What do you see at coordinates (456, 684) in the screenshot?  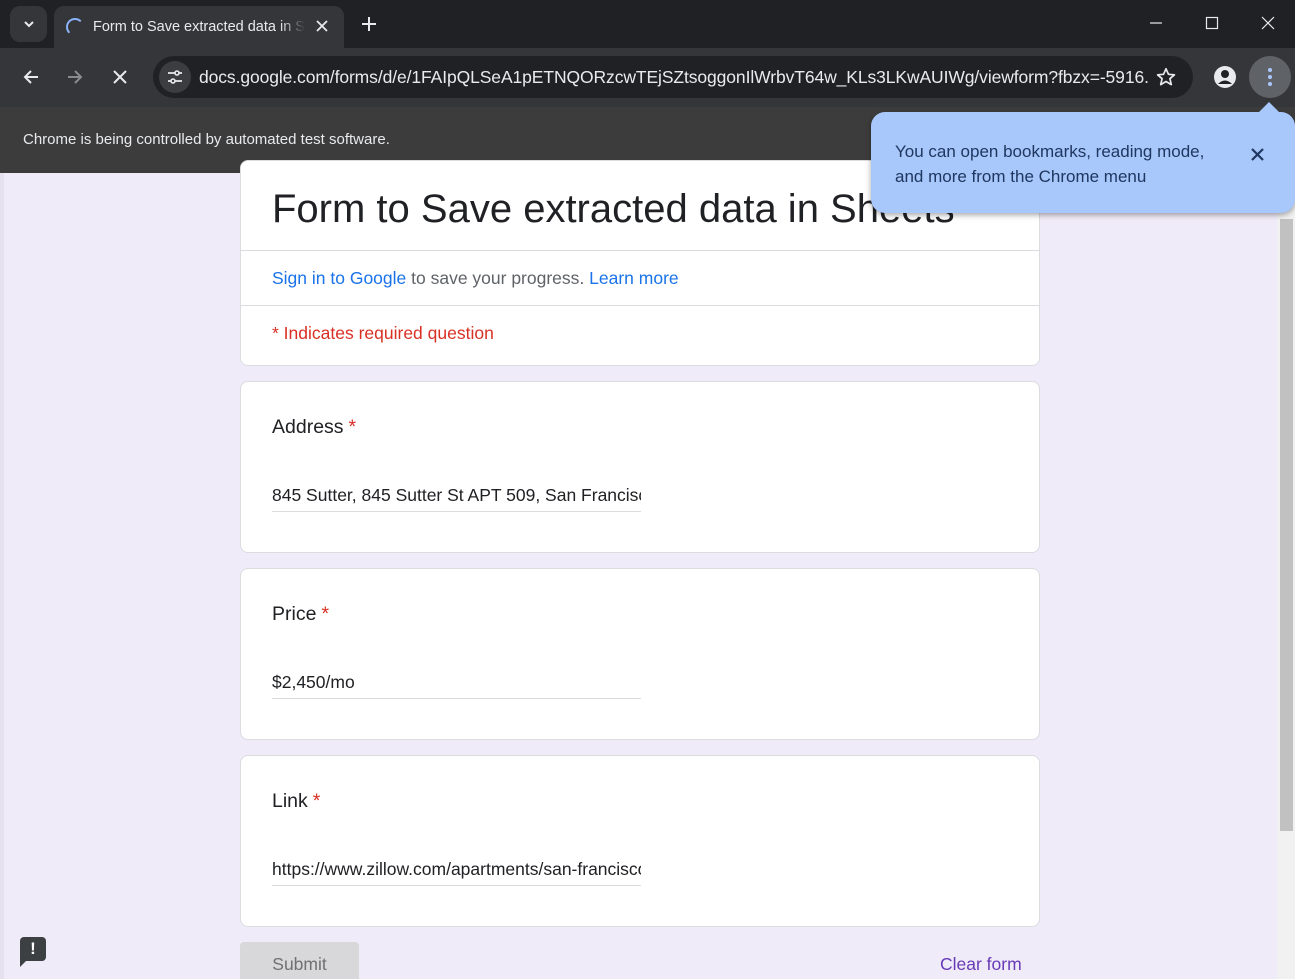 I see `price-input: $2,450/mo` at bounding box center [456, 684].